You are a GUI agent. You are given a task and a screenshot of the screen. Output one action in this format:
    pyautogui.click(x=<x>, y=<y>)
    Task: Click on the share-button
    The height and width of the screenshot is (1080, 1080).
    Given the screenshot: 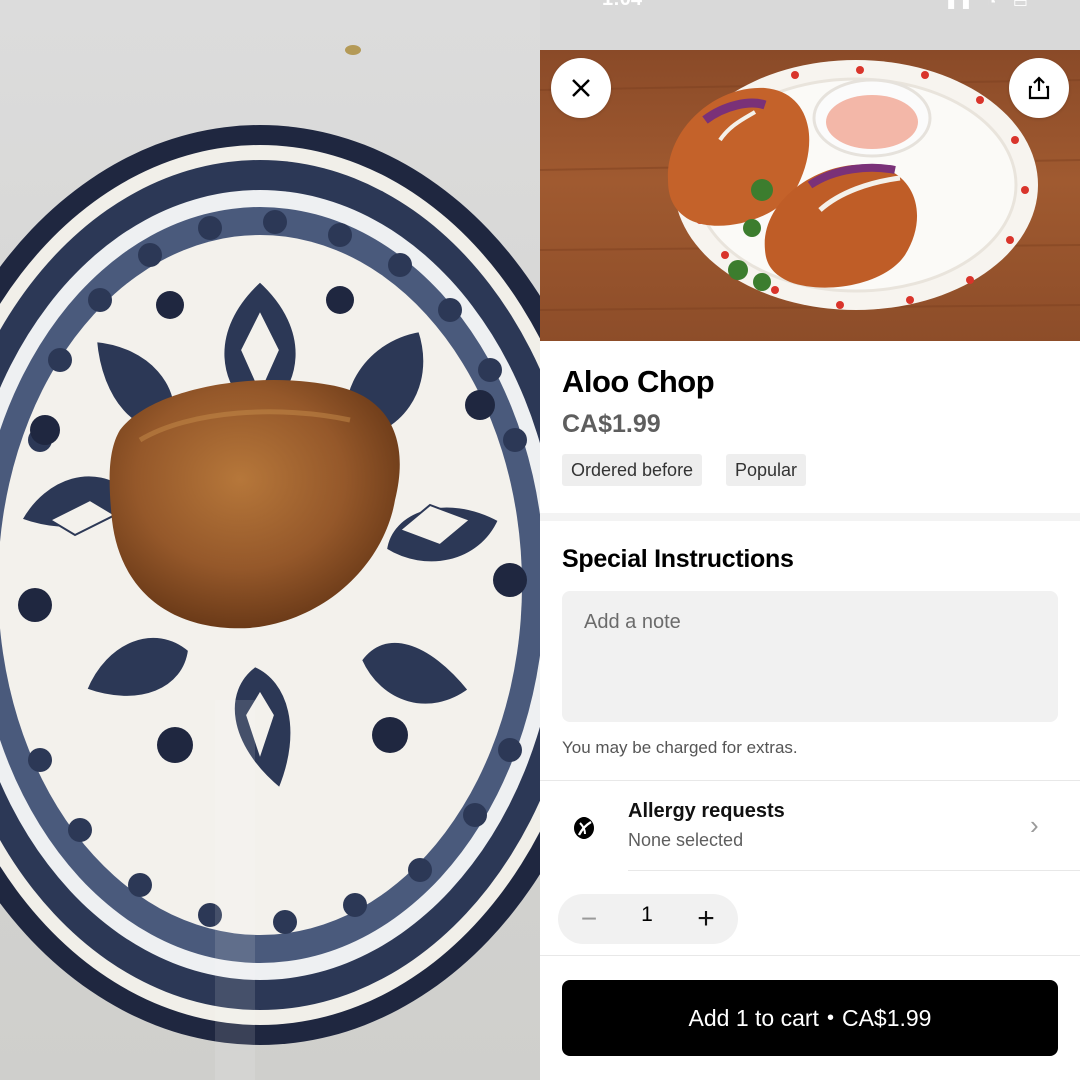 What is the action you would take?
    pyautogui.click(x=1039, y=88)
    